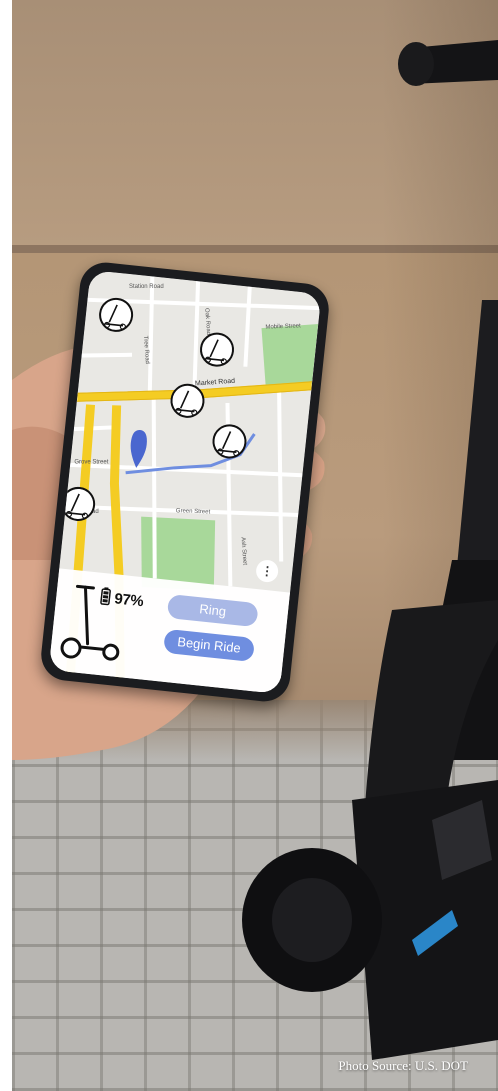  I want to click on battery-percentage: 97%, so click(129, 600).